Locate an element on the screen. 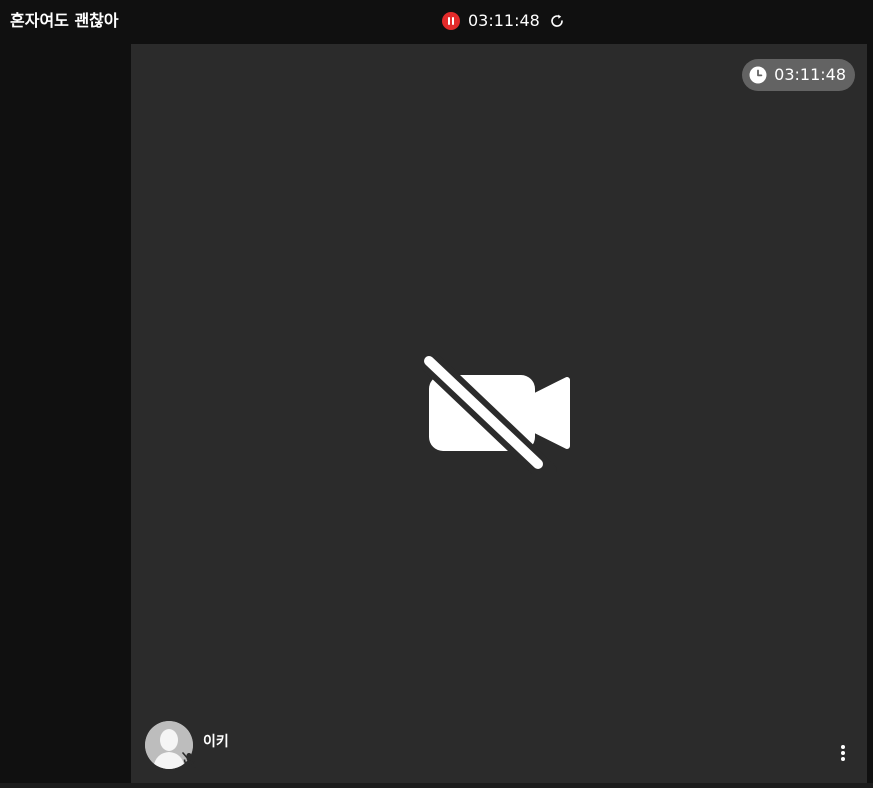  participant-name: 이키 is located at coordinates (216, 742).